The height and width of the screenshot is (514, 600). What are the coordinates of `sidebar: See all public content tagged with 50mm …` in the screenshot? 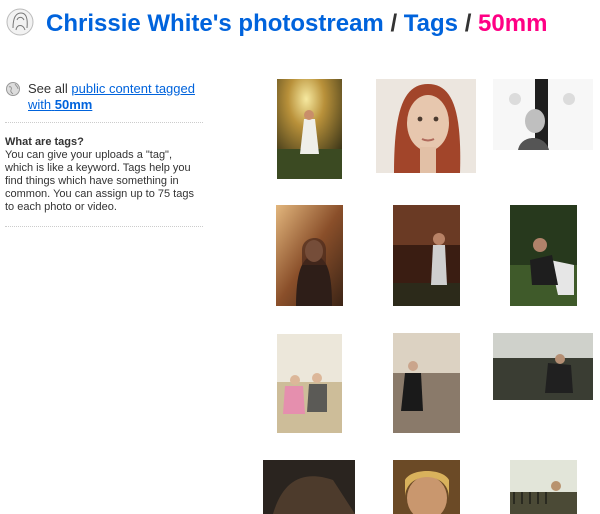 It's located at (102, 148).